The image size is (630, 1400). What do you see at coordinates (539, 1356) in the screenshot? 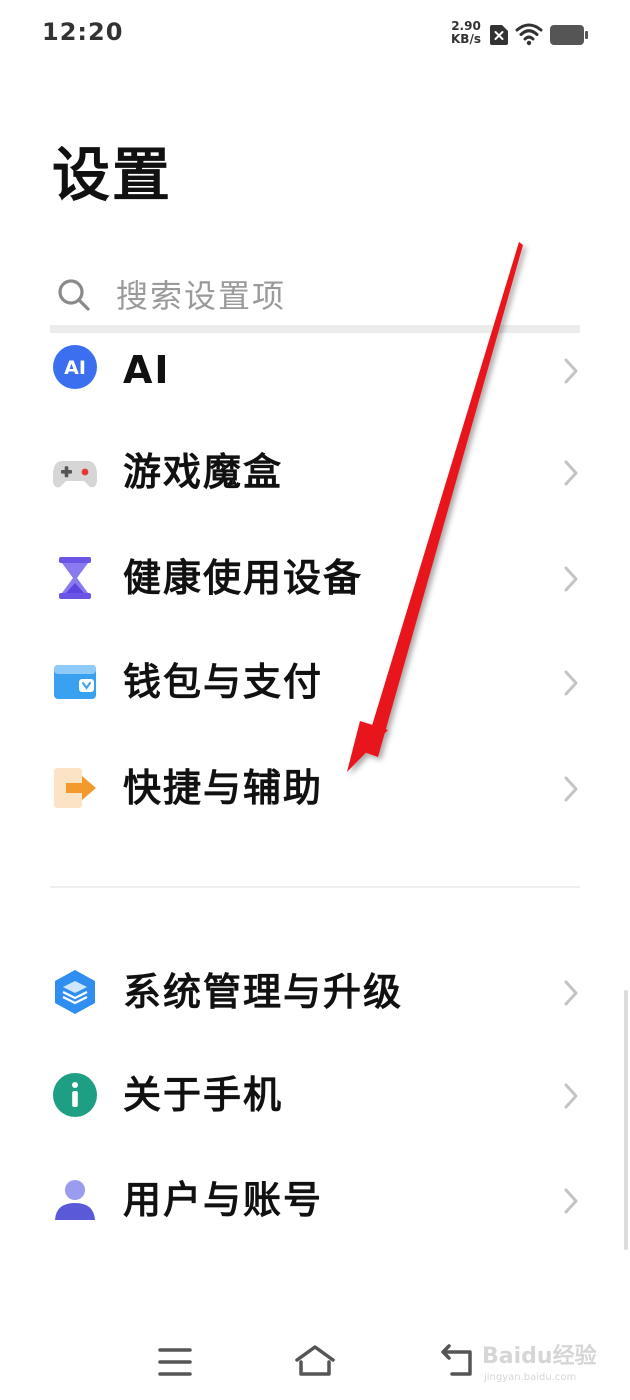
I see `watermark-text: Baidu经验` at bounding box center [539, 1356].